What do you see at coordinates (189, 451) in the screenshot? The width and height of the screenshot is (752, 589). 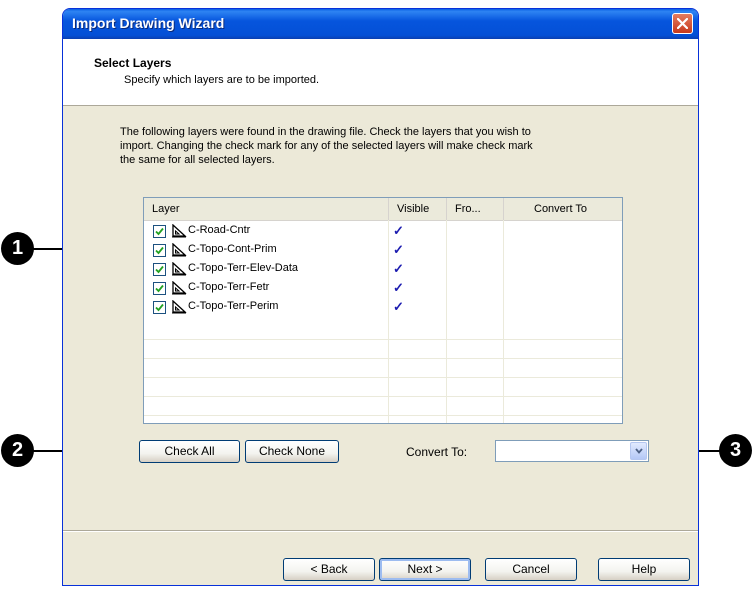 I see `check-all-button: Check All` at bounding box center [189, 451].